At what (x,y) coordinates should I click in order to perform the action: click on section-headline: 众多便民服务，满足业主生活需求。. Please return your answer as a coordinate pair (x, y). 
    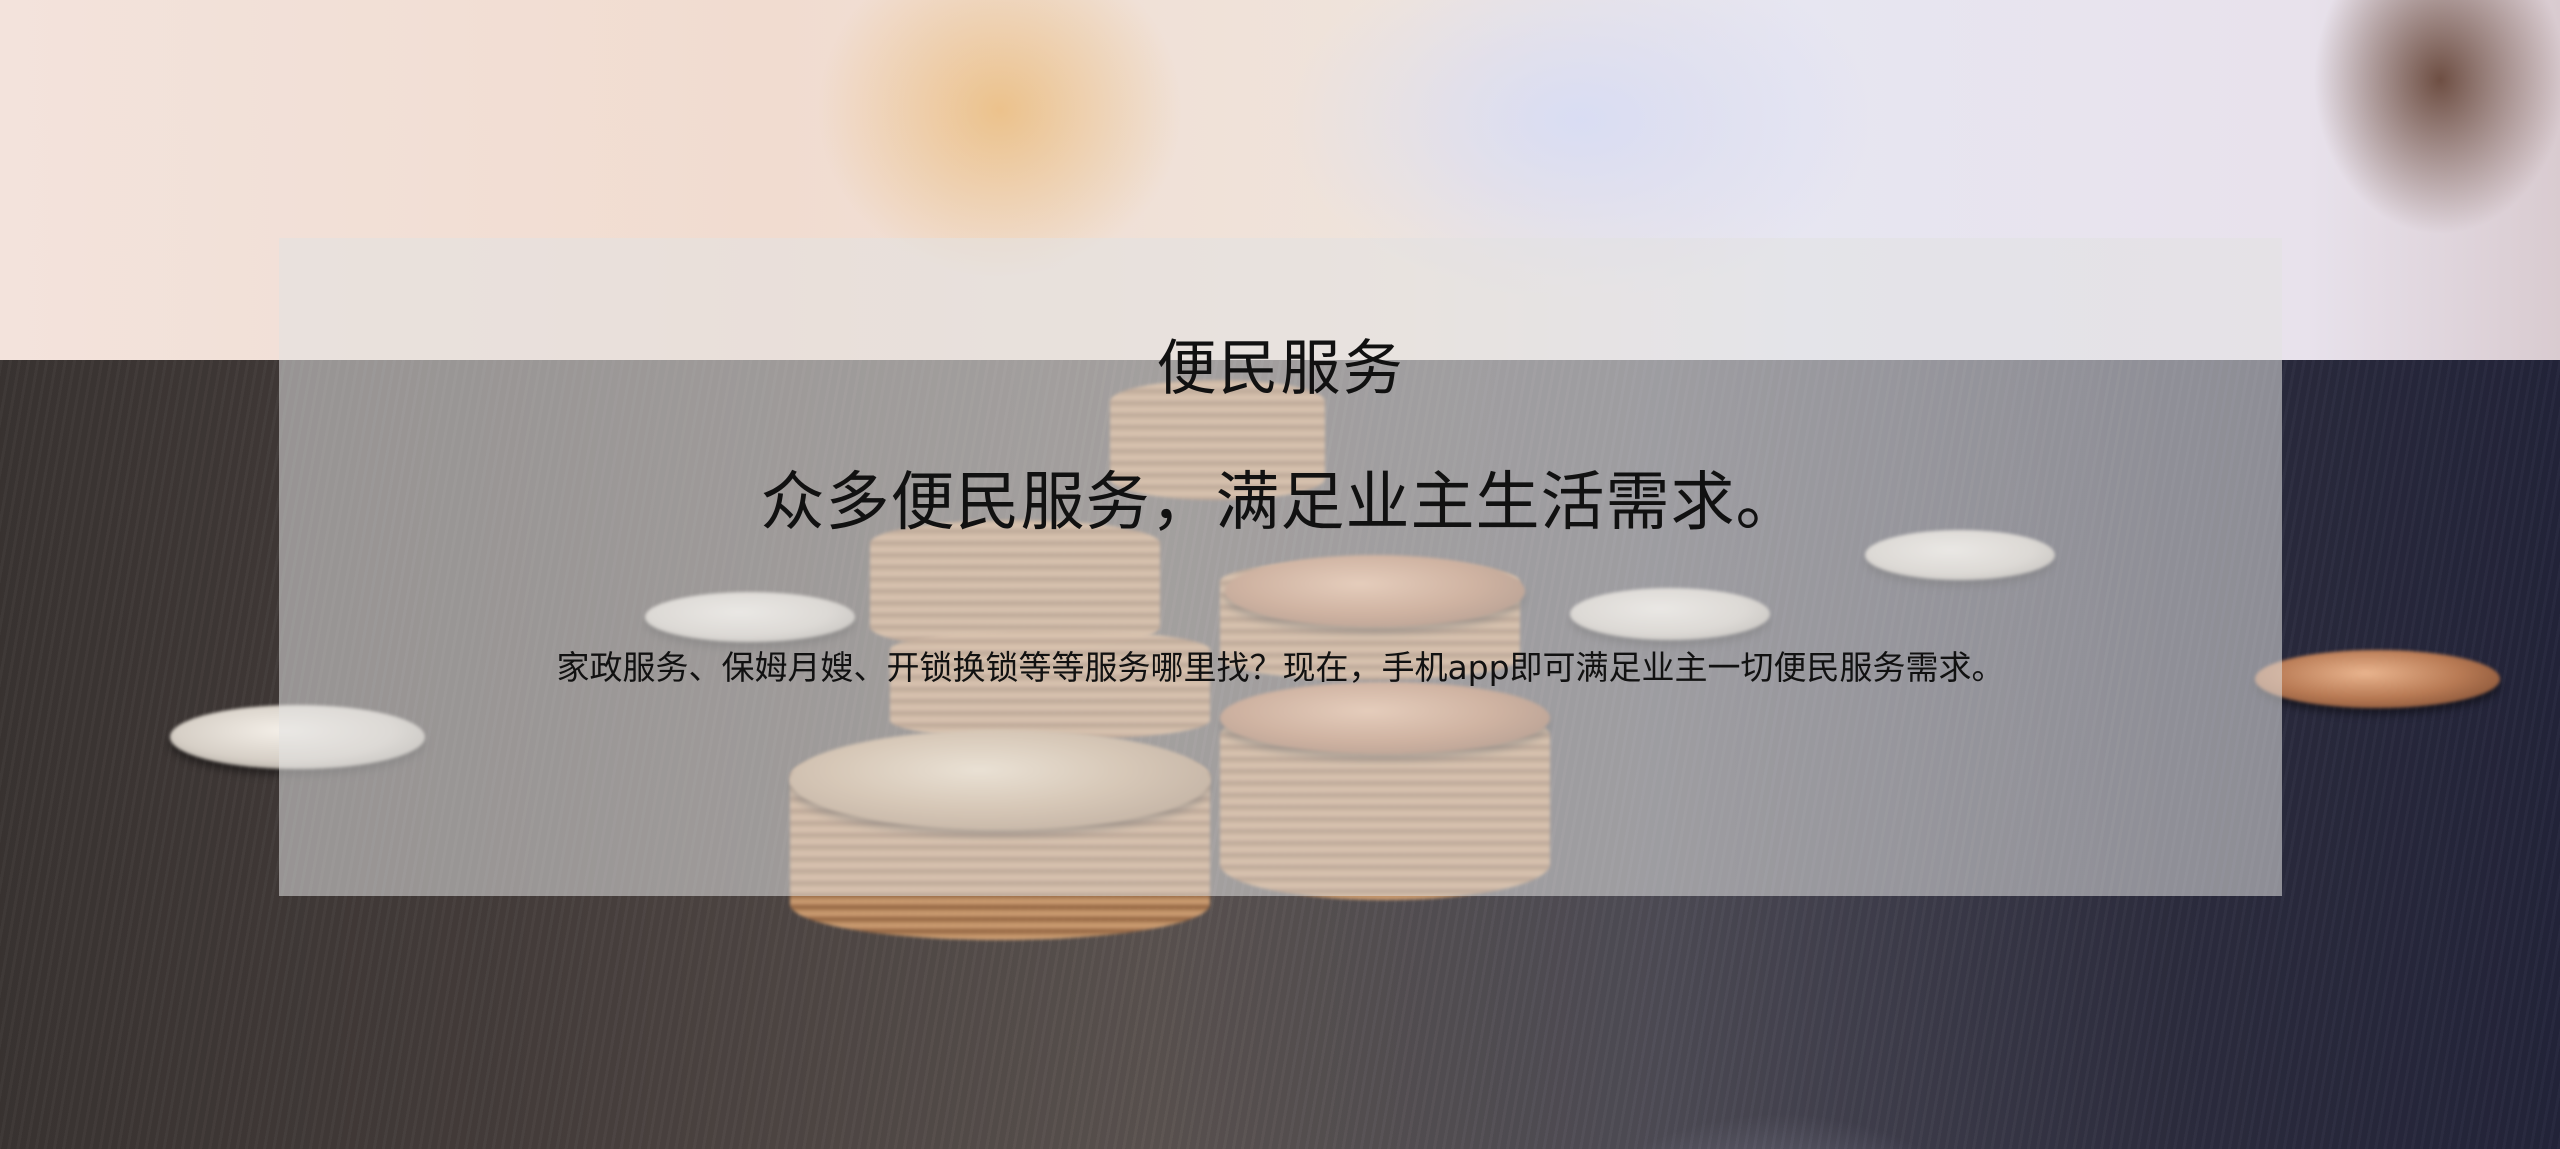
    Looking at the image, I should click on (1280, 503).